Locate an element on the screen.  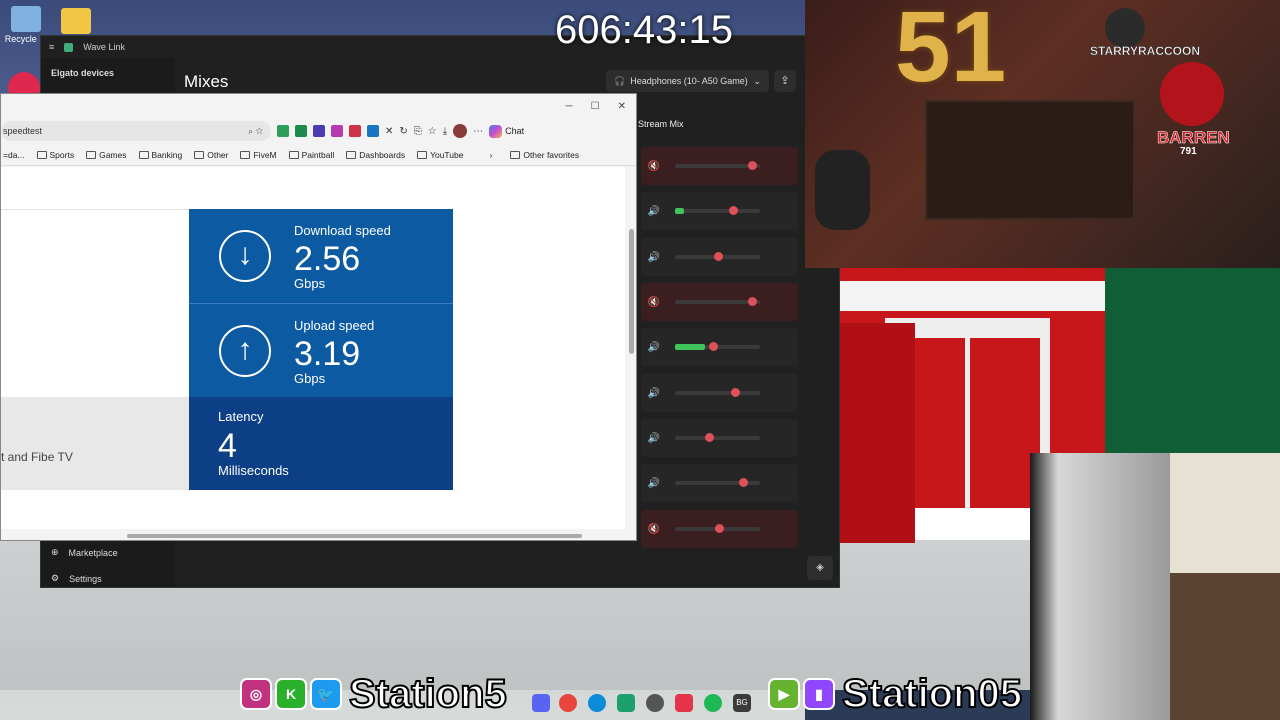
hamburger-menu-icon: ≡ is located at coordinates (51, 47).